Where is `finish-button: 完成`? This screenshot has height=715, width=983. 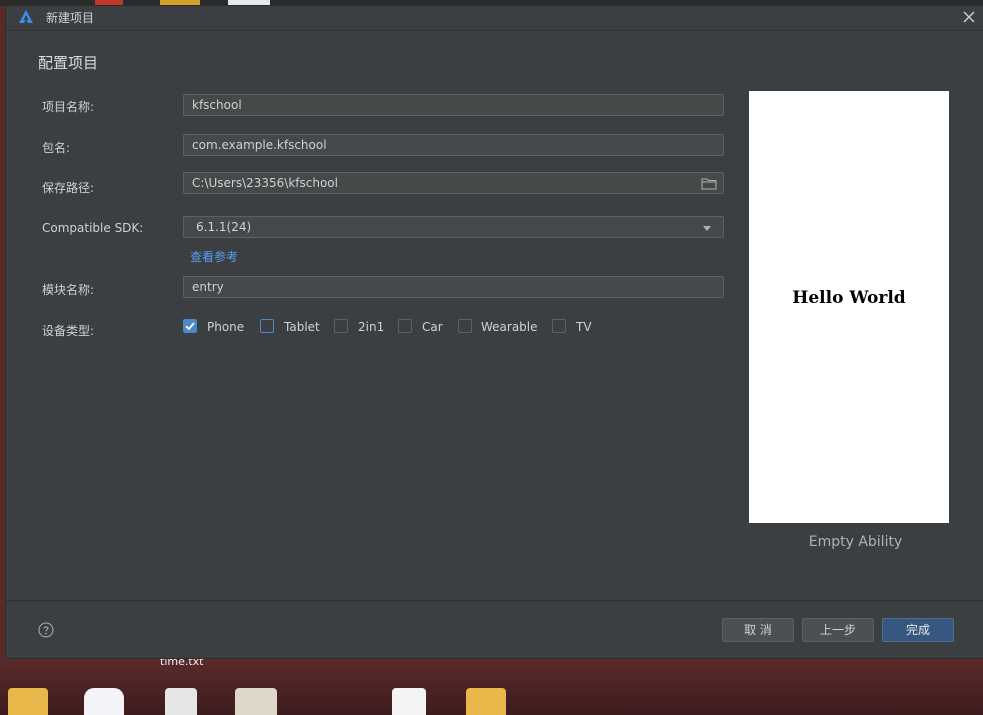
finish-button: 完成 is located at coordinates (918, 630).